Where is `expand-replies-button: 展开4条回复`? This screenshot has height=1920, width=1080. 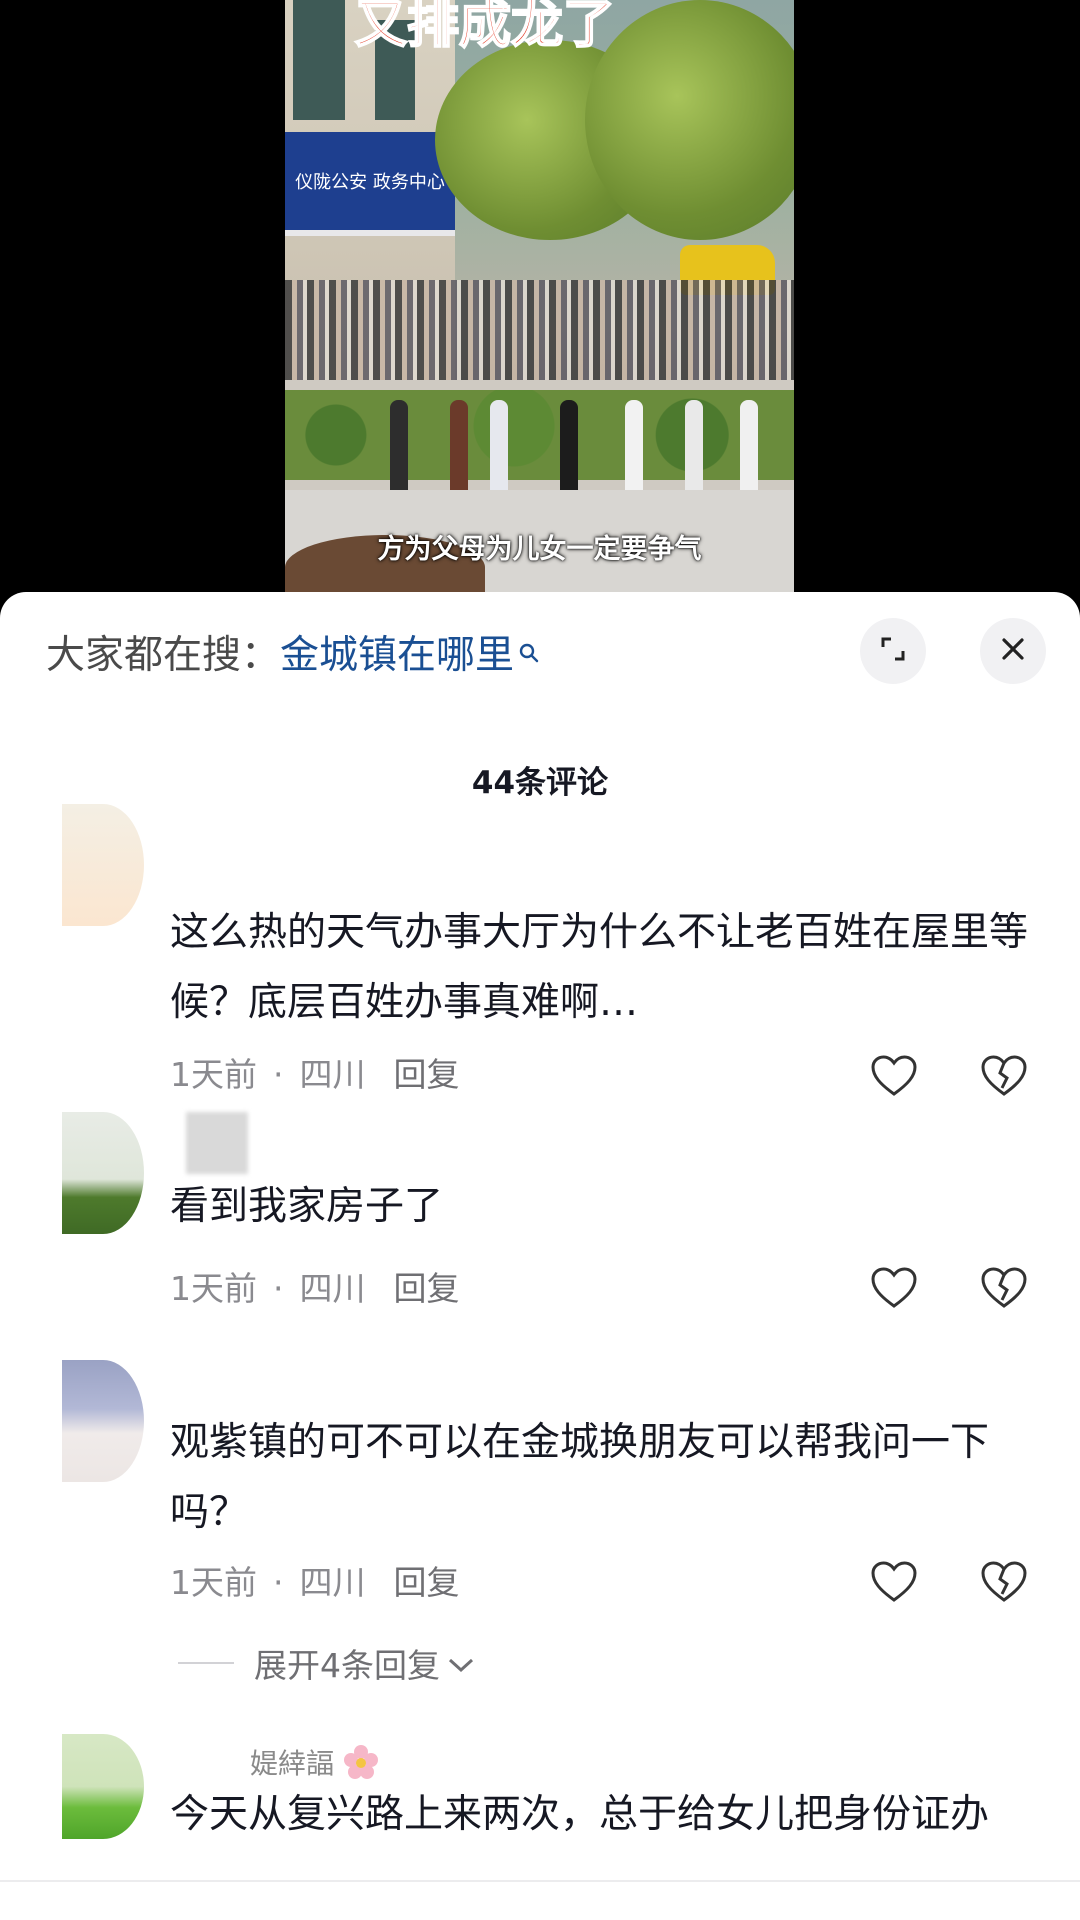 expand-replies-button: 展开4条回复 is located at coordinates (327, 1663).